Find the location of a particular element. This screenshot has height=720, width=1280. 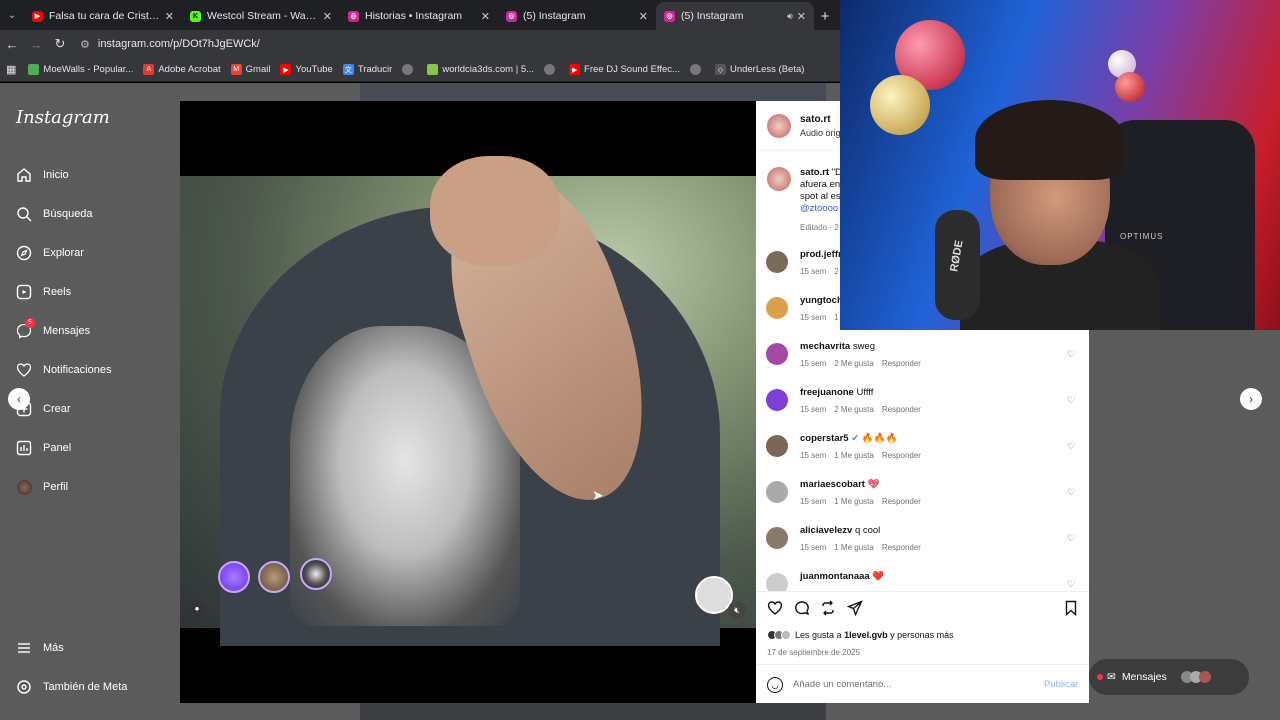

comment-username: mariaescobart is located at coordinates (832, 484).